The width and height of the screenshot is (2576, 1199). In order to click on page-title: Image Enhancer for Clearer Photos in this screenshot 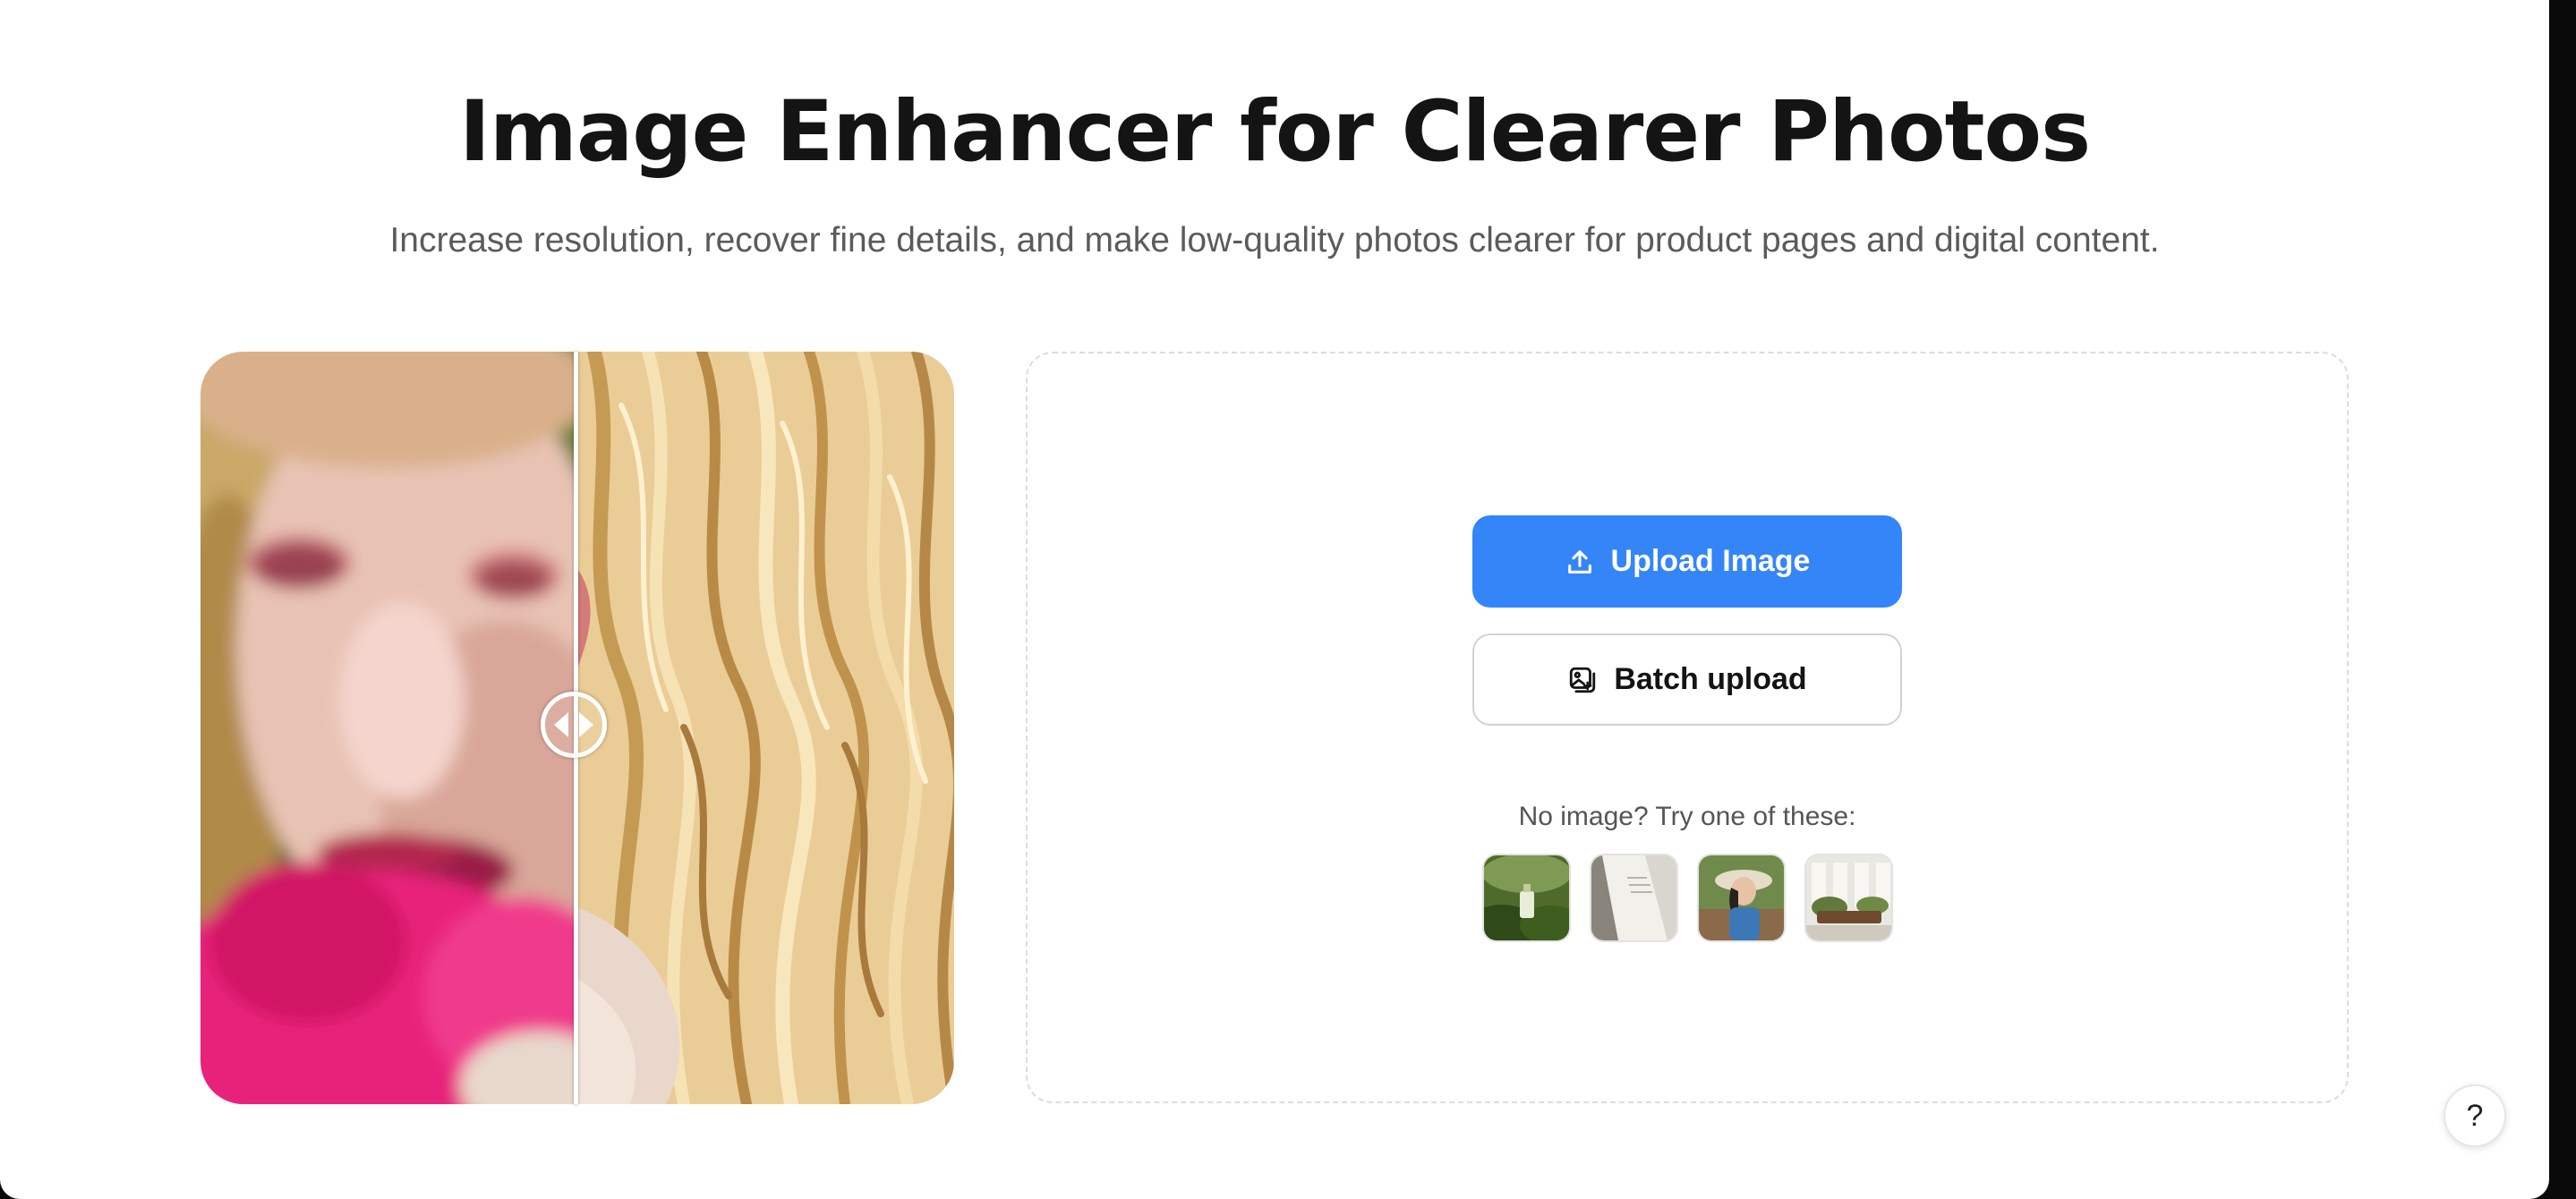, I will do `click(1274, 132)`.